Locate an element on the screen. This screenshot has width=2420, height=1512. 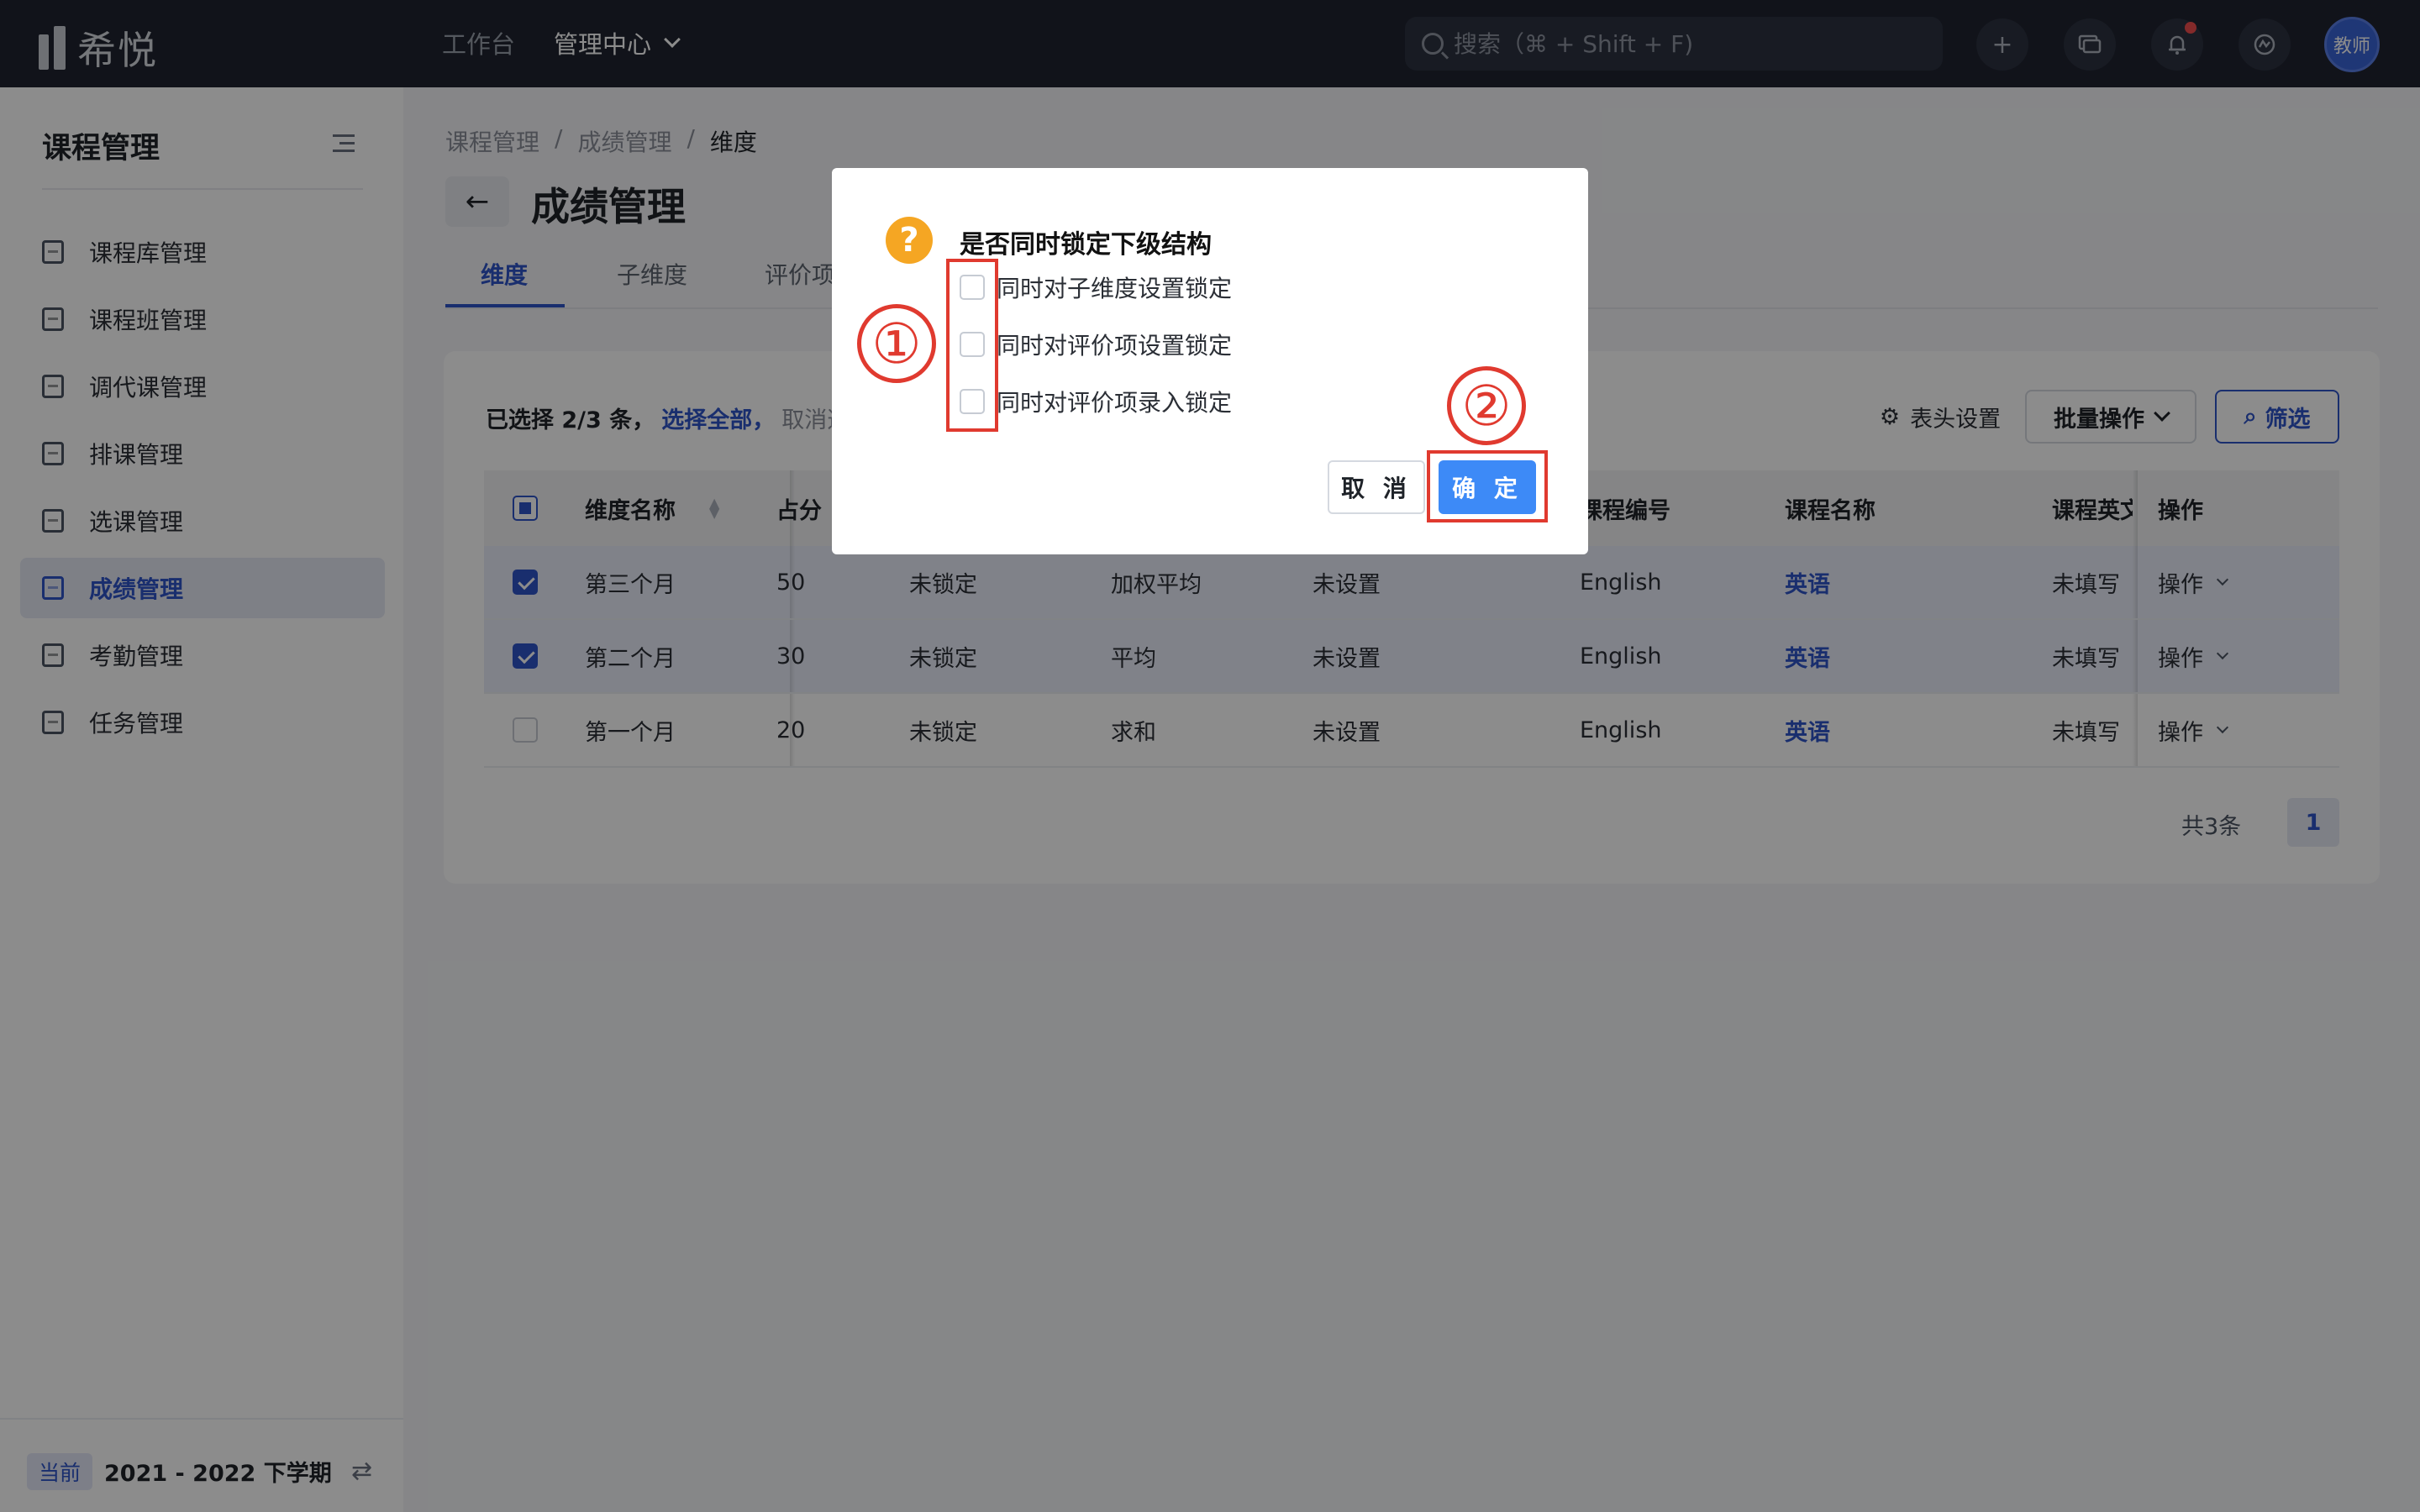
cancel-button: 取 消 is located at coordinates (1377, 487).